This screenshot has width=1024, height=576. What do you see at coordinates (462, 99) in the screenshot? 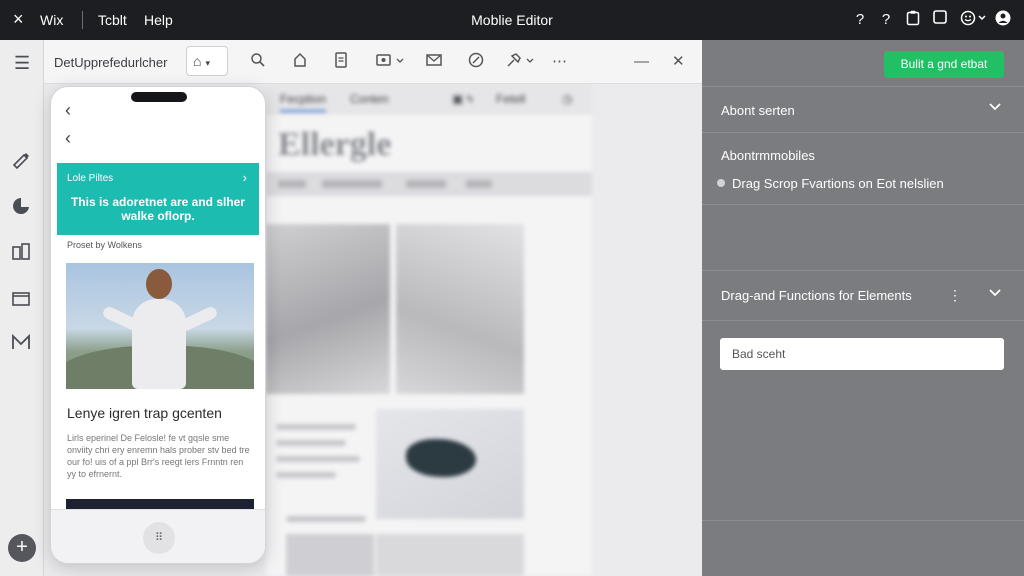
I see `tab-settings-icon: ▣ ϟ` at bounding box center [462, 99].